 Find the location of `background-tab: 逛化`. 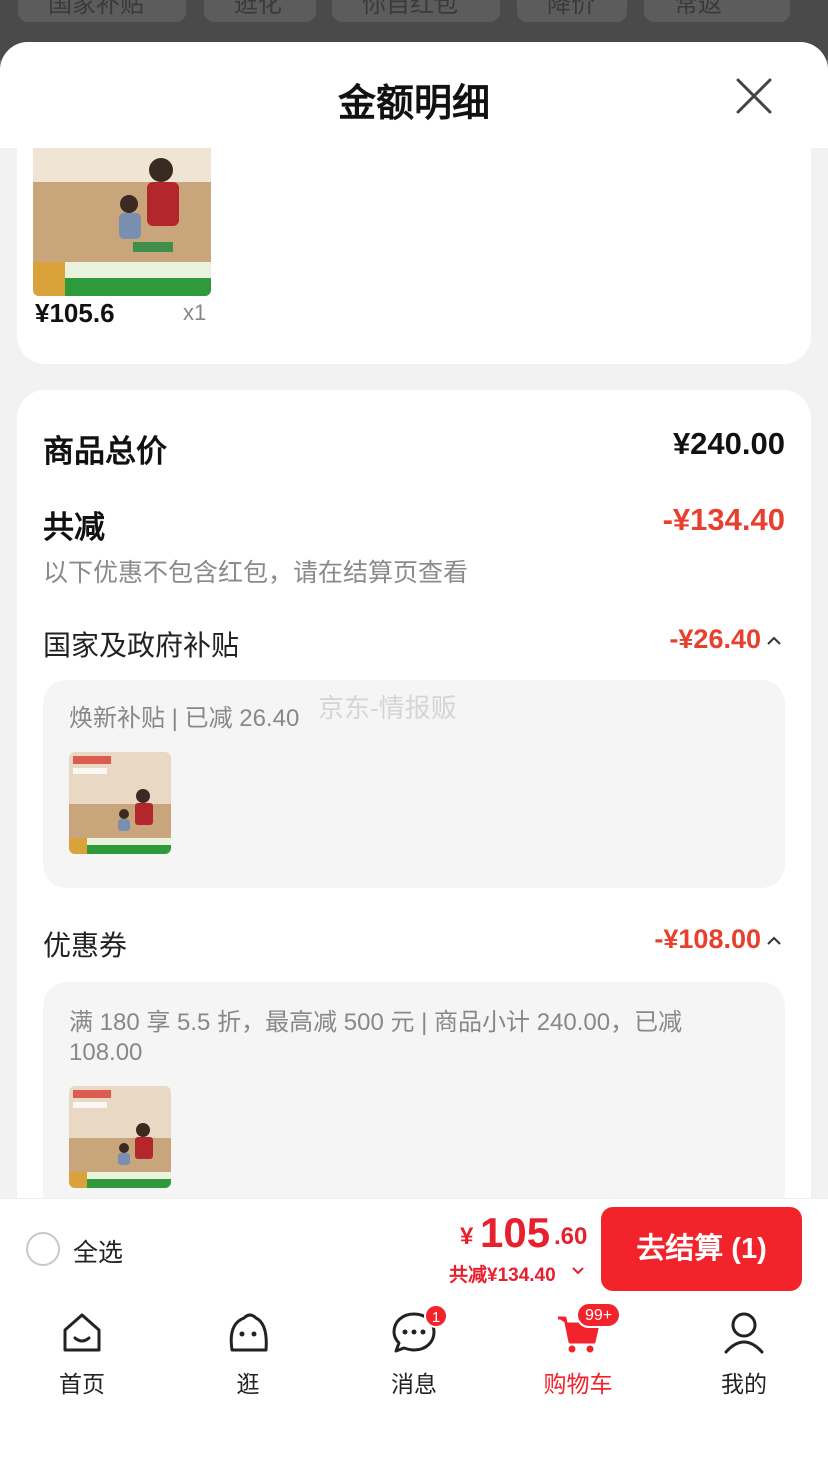

background-tab: 逛化 is located at coordinates (260, 11).